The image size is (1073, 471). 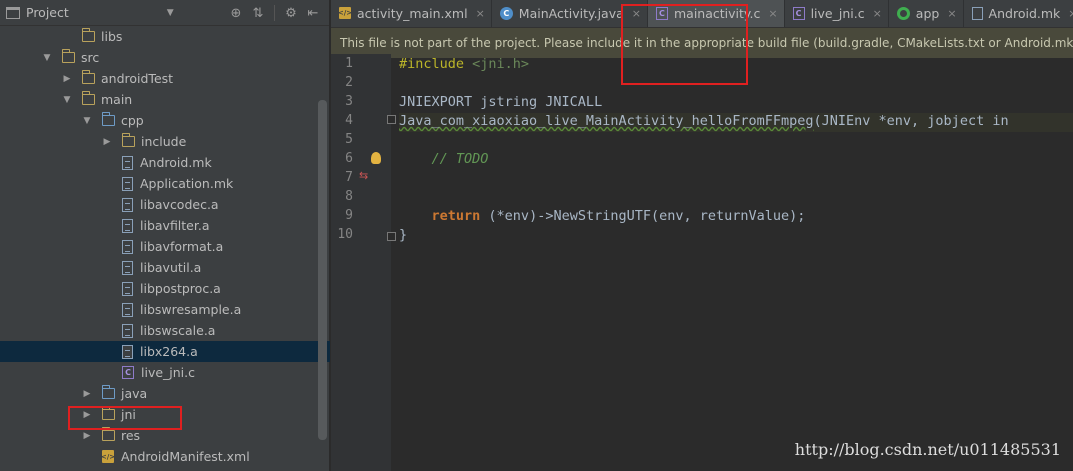 I want to click on gear-icon: ⚙, so click(x=291, y=13).